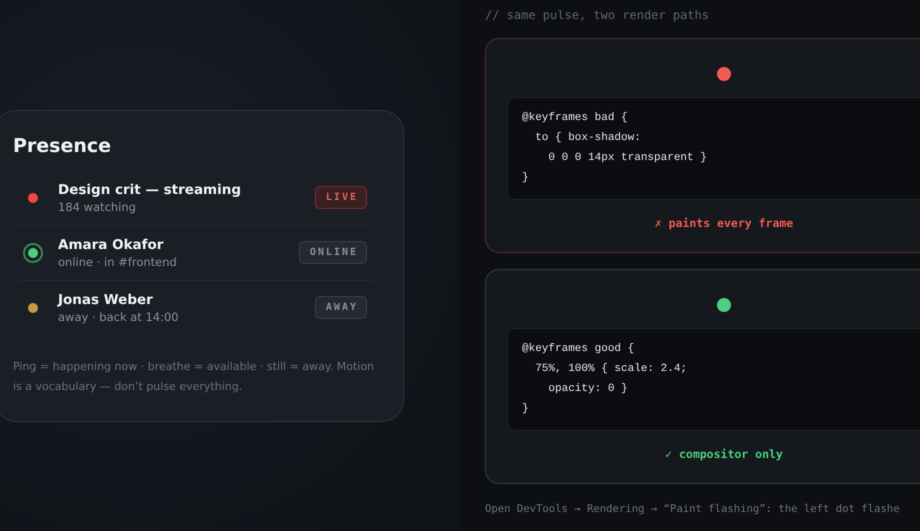 The width and height of the screenshot is (920, 531). What do you see at coordinates (627, 158) in the screenshot?
I see `code-line: 0 0 0 14px transparent }` at bounding box center [627, 158].